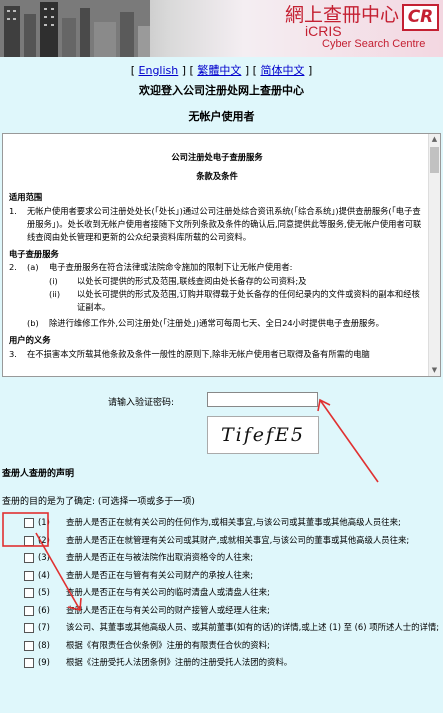 The width and height of the screenshot is (443, 713). Describe the element at coordinates (310, 70) in the screenshot. I see `bracket-close: ]` at that location.